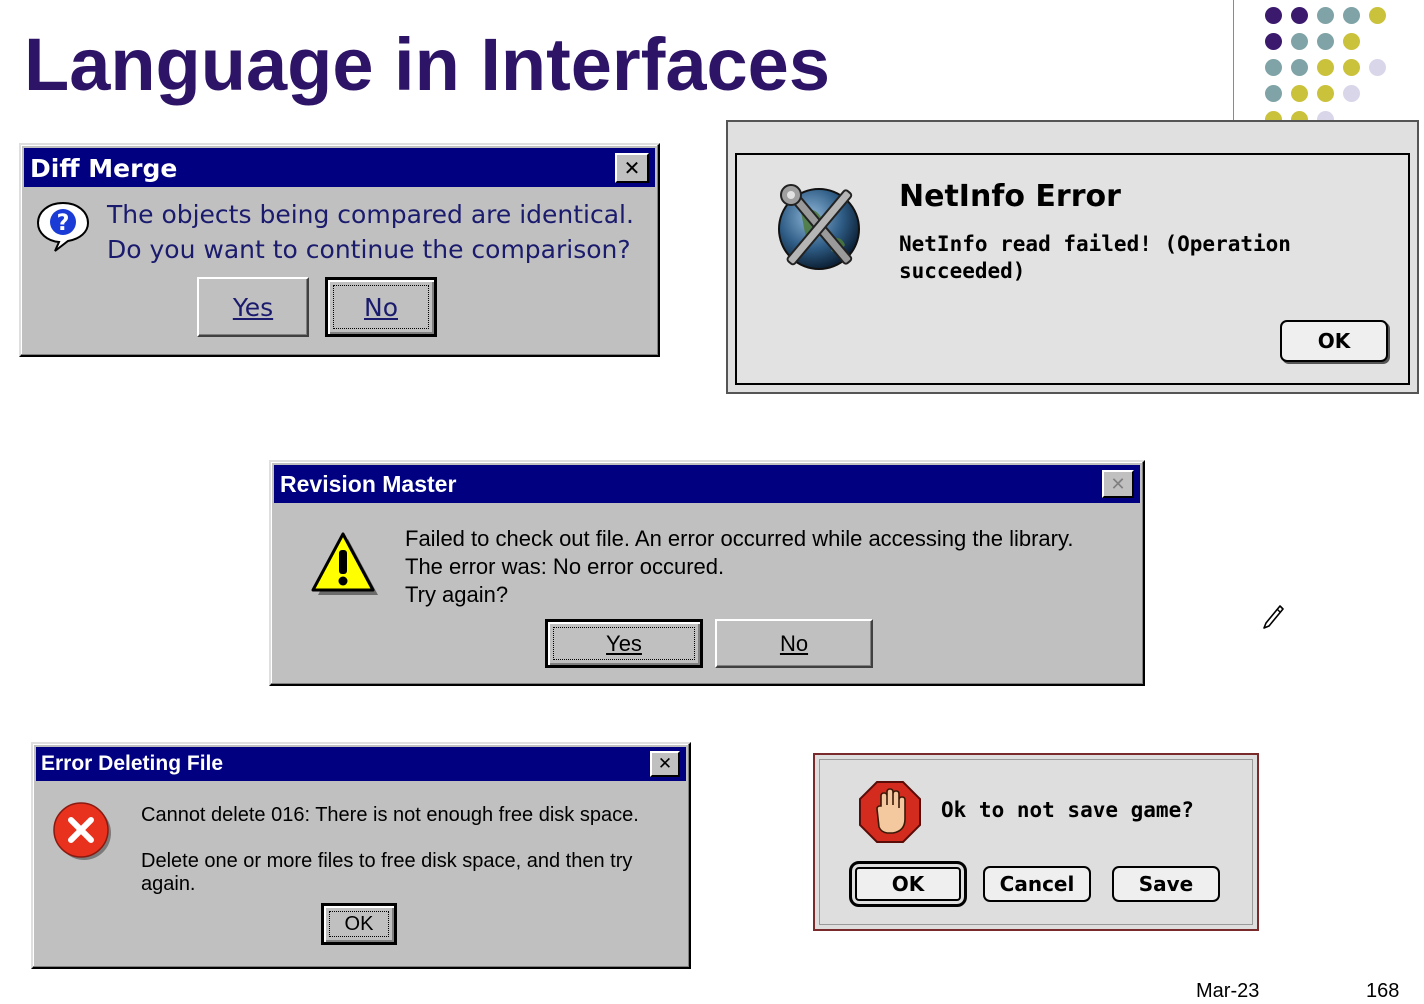  What do you see at coordinates (707, 484) in the screenshot?
I see `revision-master-titlebar: Revision Master ✕` at bounding box center [707, 484].